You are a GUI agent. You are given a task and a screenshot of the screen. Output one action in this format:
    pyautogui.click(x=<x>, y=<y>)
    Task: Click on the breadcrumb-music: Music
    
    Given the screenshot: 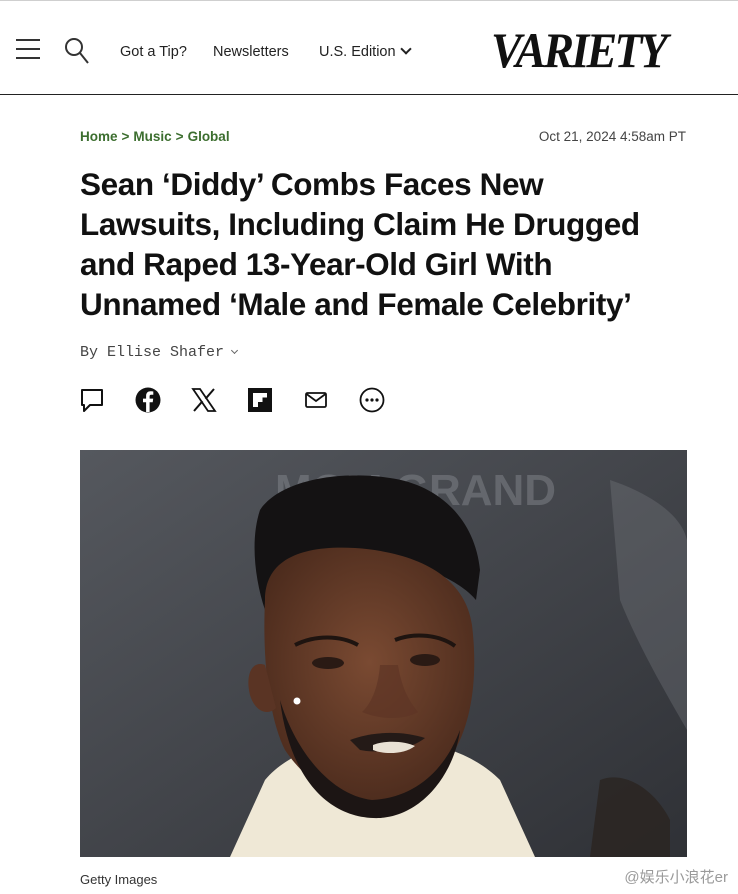 What is the action you would take?
    pyautogui.click(x=152, y=136)
    